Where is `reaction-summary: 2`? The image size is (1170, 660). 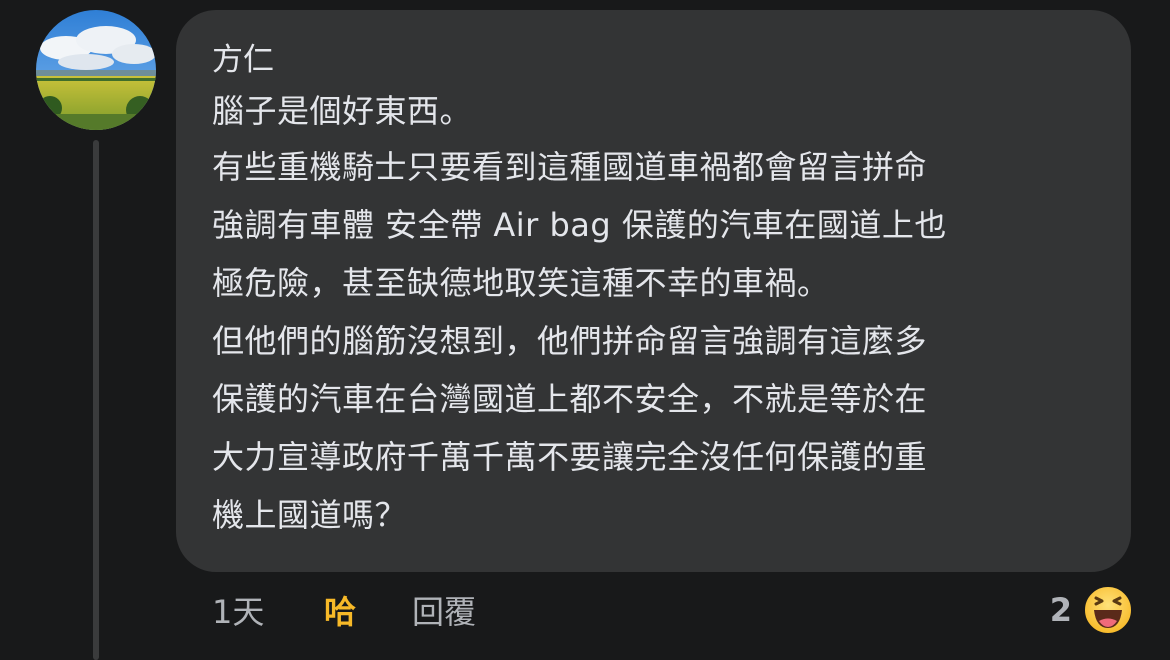
reaction-summary: 2 is located at coordinates (1092, 610).